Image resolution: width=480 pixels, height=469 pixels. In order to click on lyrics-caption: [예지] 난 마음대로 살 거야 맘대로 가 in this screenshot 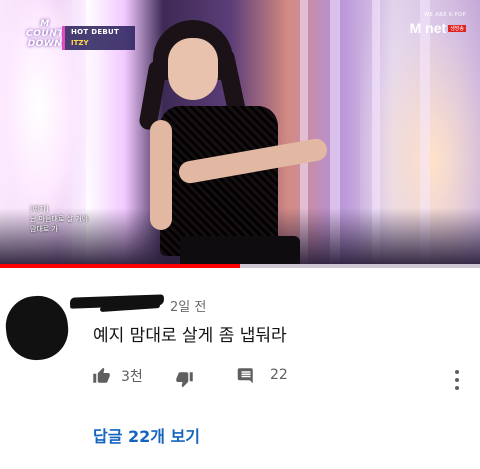, I will do `click(59, 219)`.